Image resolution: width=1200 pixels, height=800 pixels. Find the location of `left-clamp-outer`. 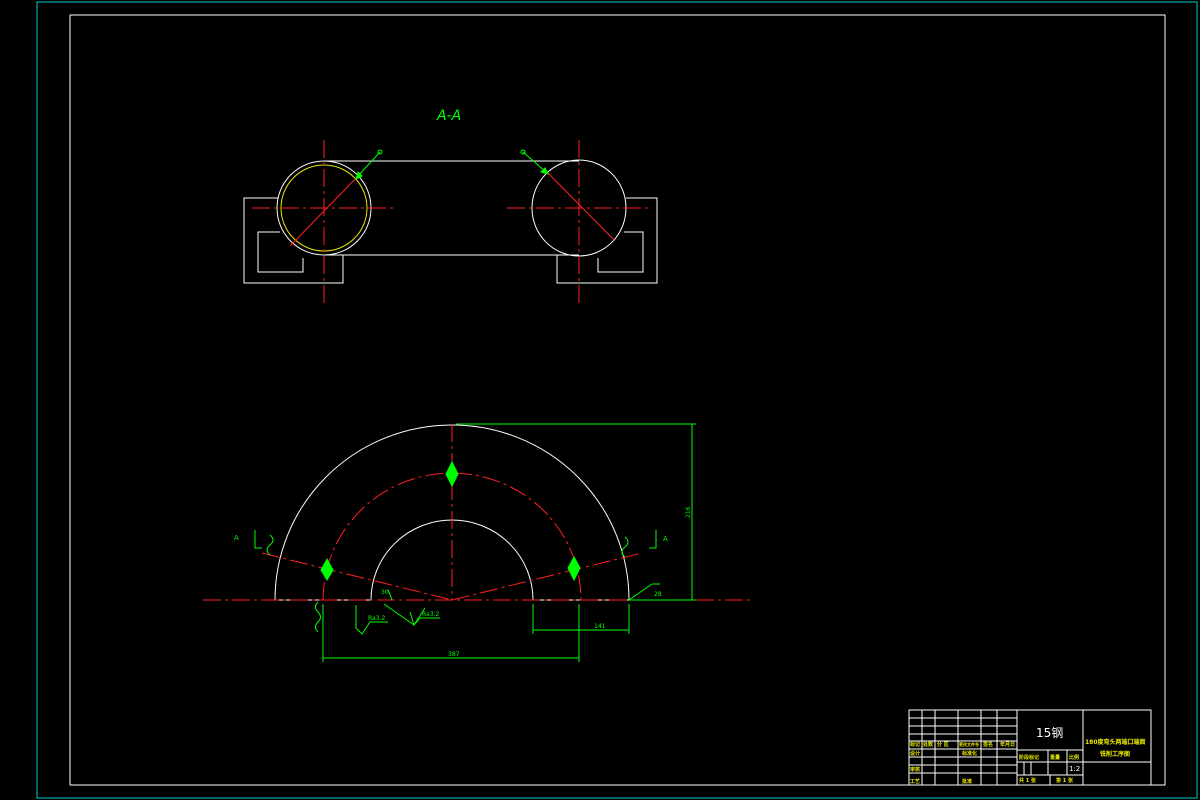

left-clamp-outer is located at coordinates (293, 240).